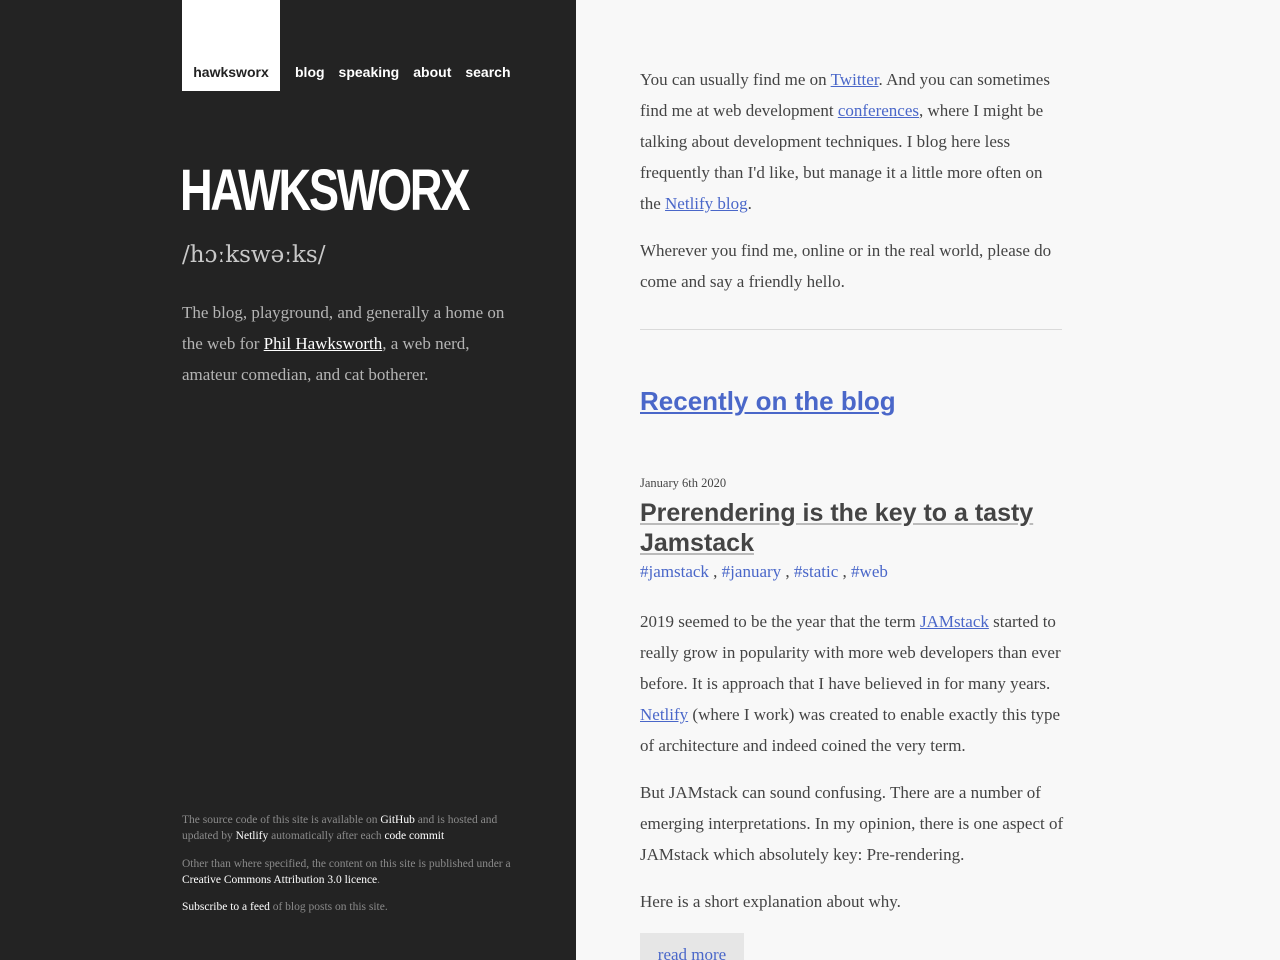  What do you see at coordinates (749, 203) in the screenshot?
I see `paragraph-text: .` at bounding box center [749, 203].